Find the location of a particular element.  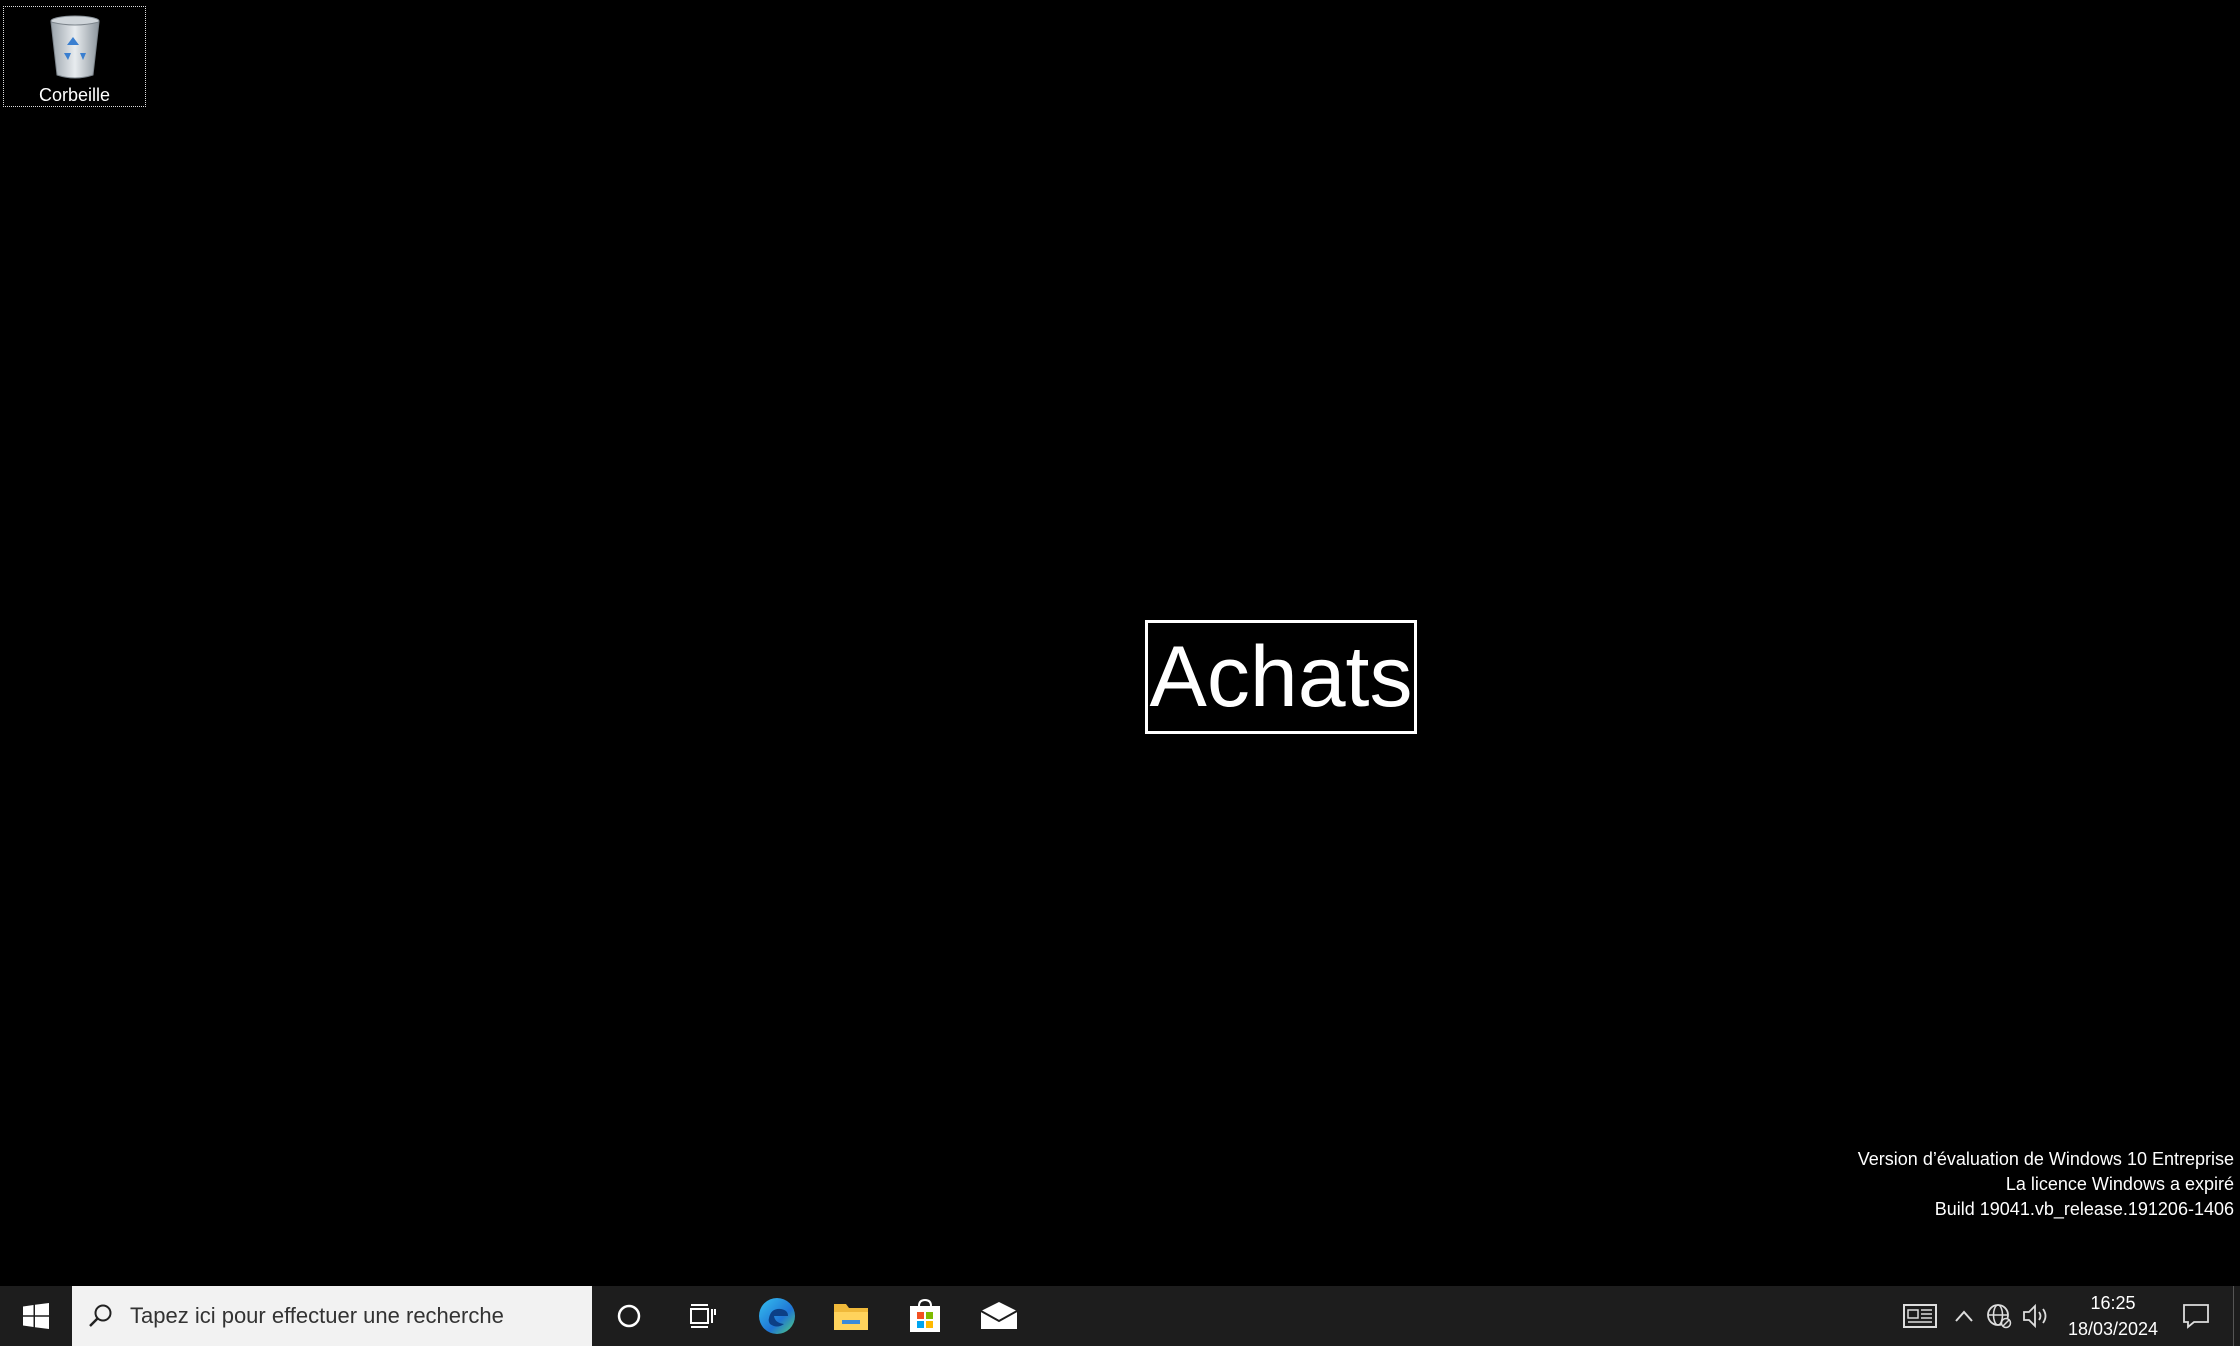

cortana-icon is located at coordinates (629, 1316).